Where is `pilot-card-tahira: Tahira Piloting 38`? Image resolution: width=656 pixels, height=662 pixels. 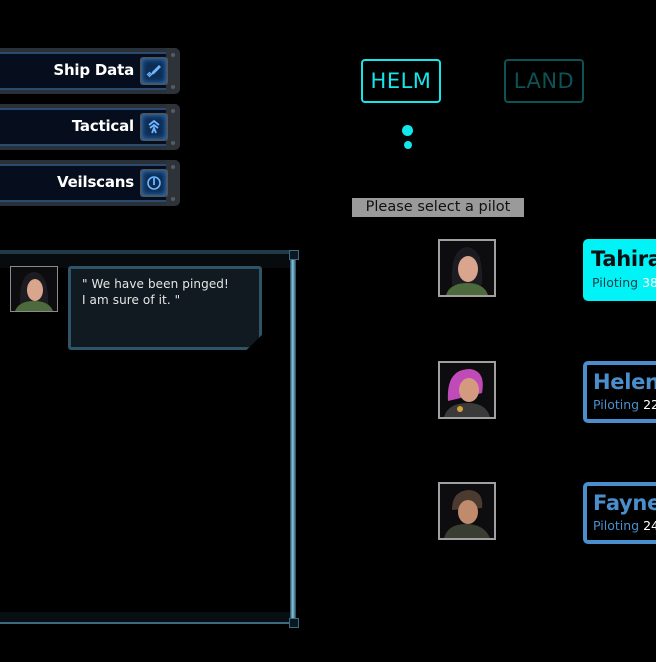 pilot-card-tahira: Tahira Piloting 38 is located at coordinates (619, 270).